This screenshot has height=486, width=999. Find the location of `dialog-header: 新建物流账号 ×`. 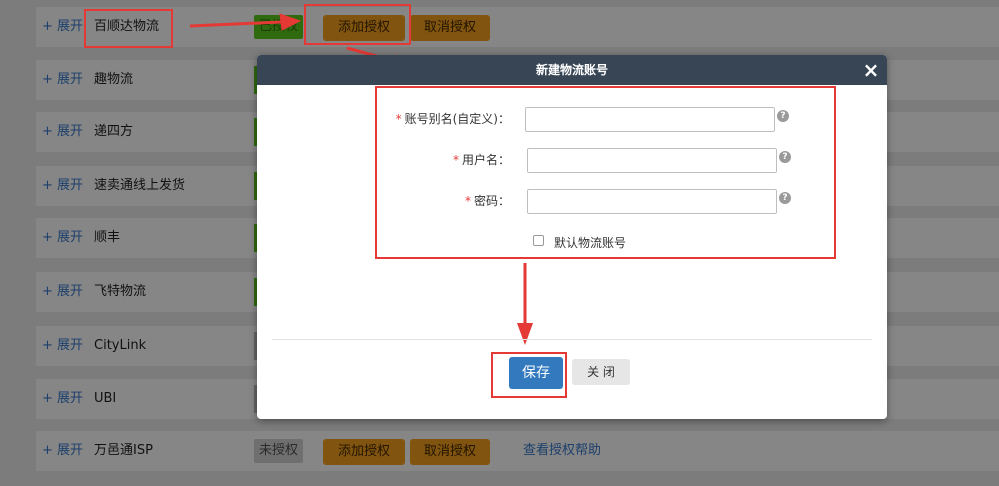

dialog-header: 新建物流账号 × is located at coordinates (572, 70).